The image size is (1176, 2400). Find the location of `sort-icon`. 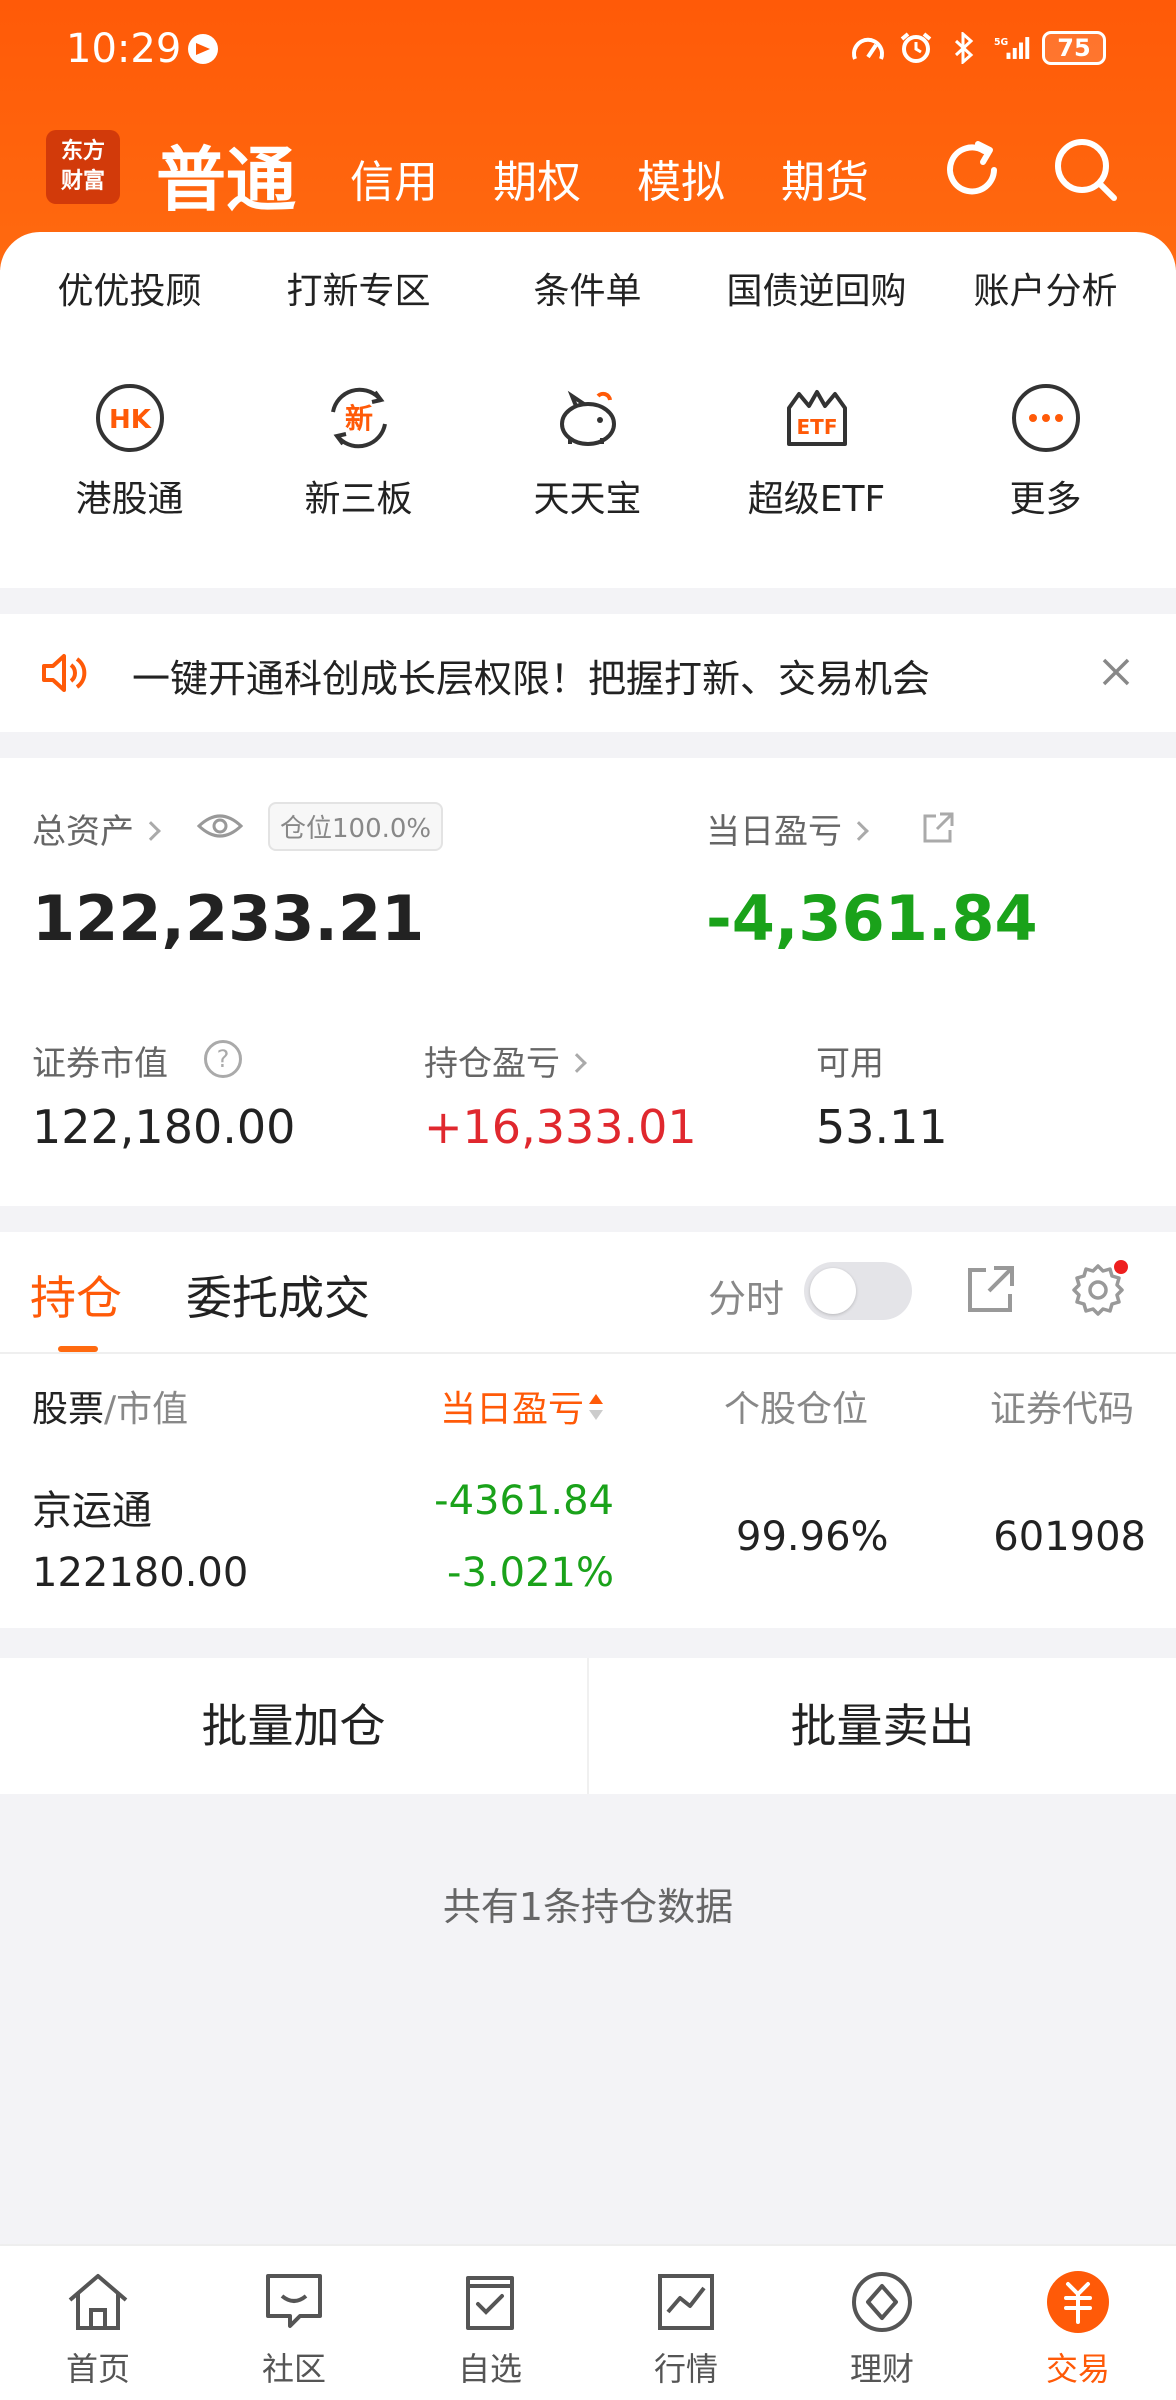

sort-icon is located at coordinates (596, 1411).